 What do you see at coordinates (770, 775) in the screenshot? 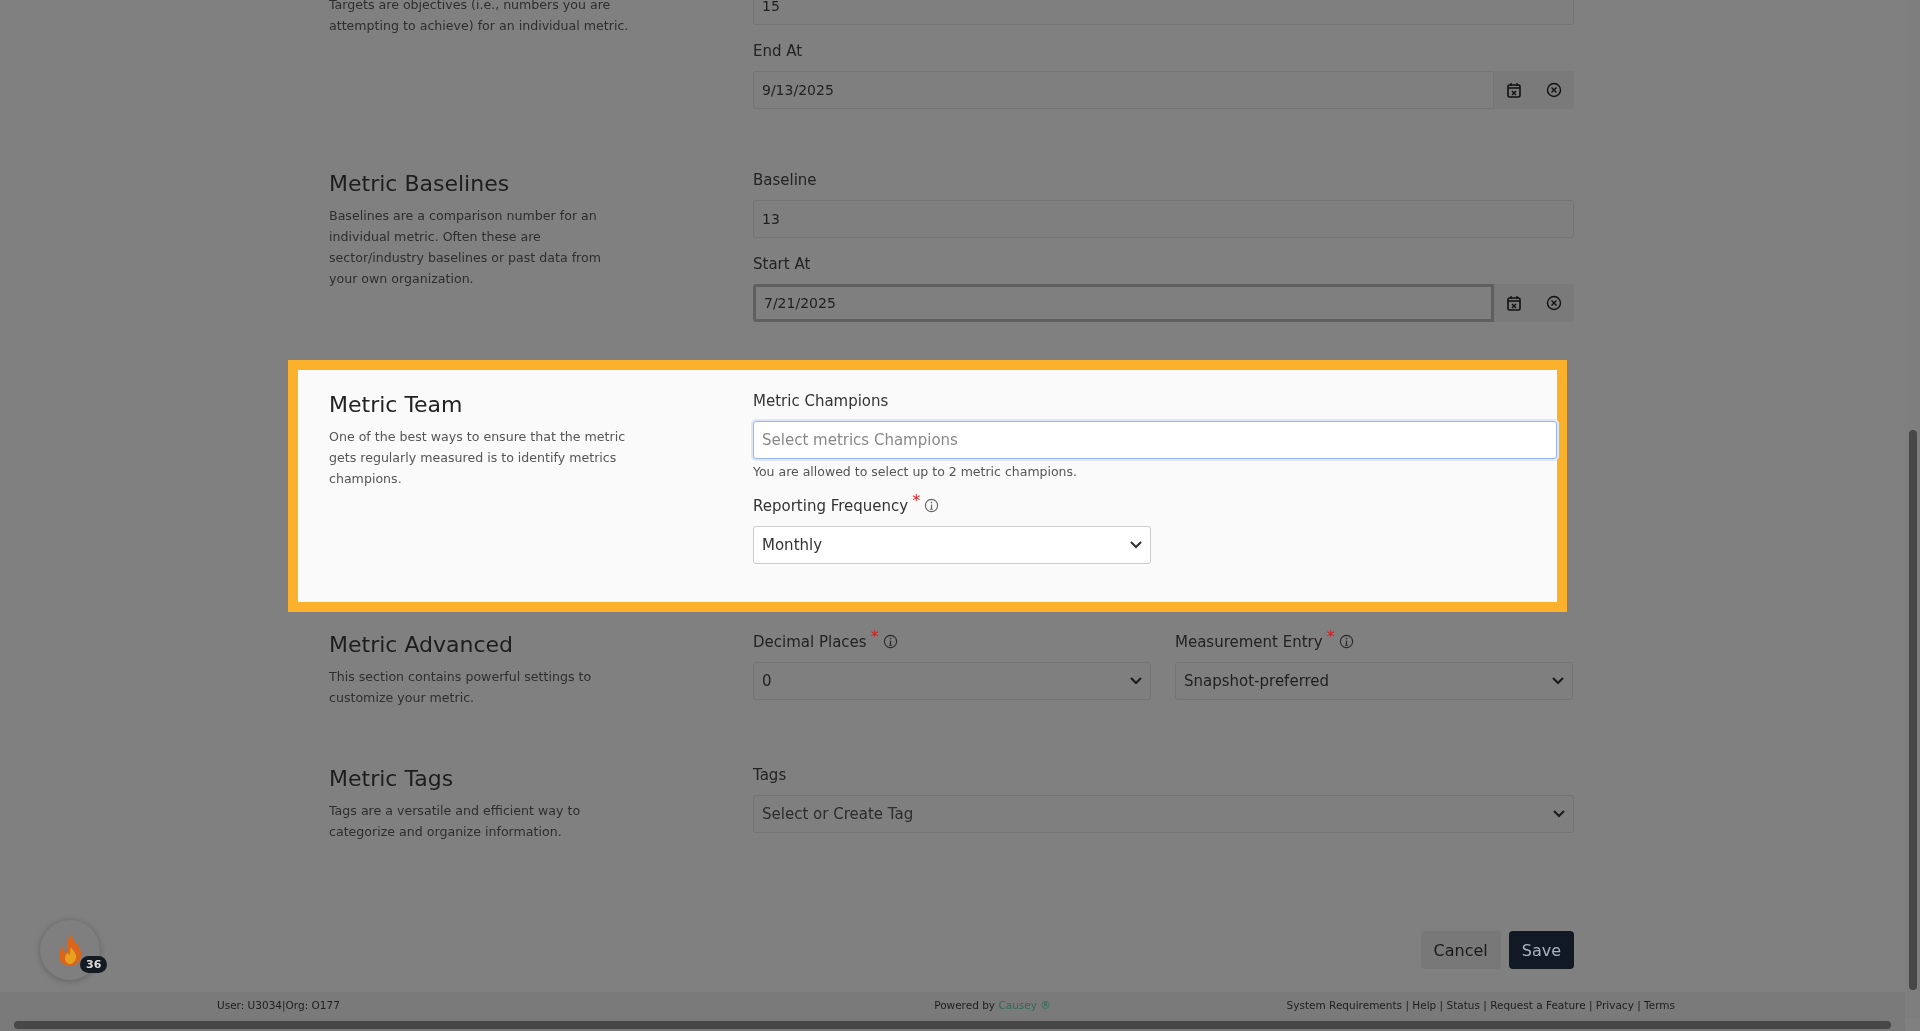
I see `field-label: Tags` at bounding box center [770, 775].